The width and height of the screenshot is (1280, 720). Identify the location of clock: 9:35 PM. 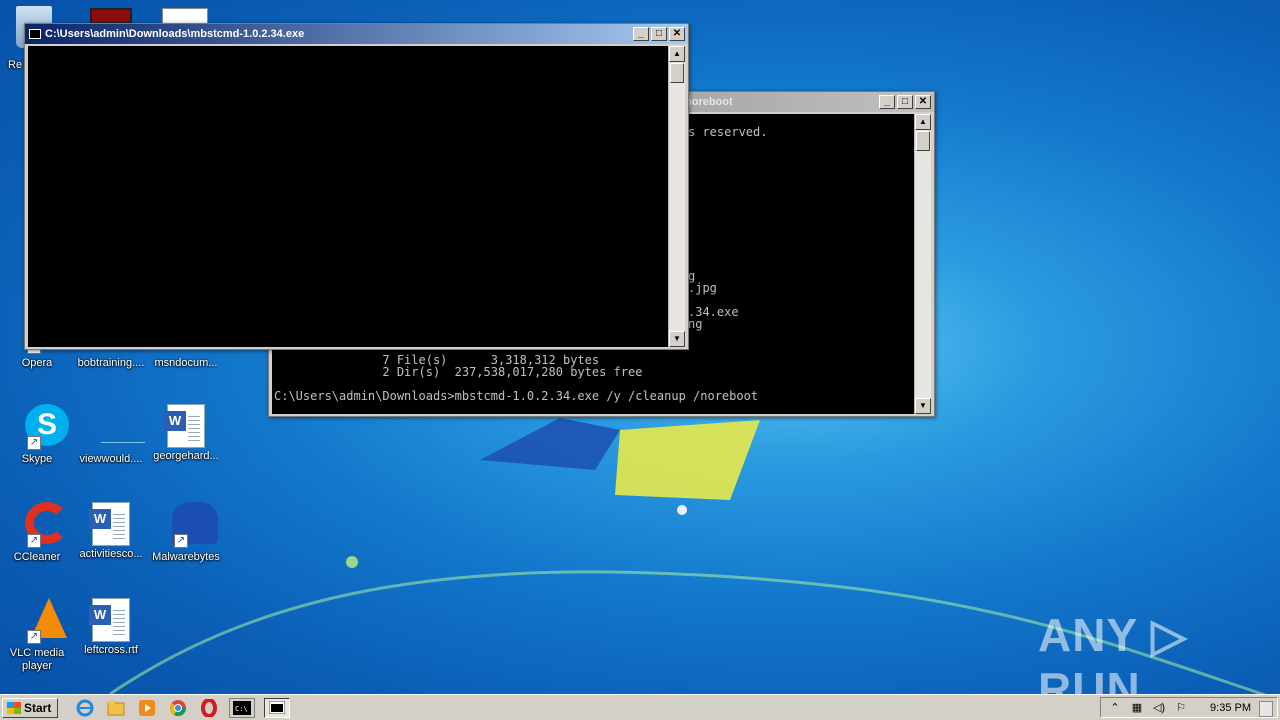
(1230, 708).